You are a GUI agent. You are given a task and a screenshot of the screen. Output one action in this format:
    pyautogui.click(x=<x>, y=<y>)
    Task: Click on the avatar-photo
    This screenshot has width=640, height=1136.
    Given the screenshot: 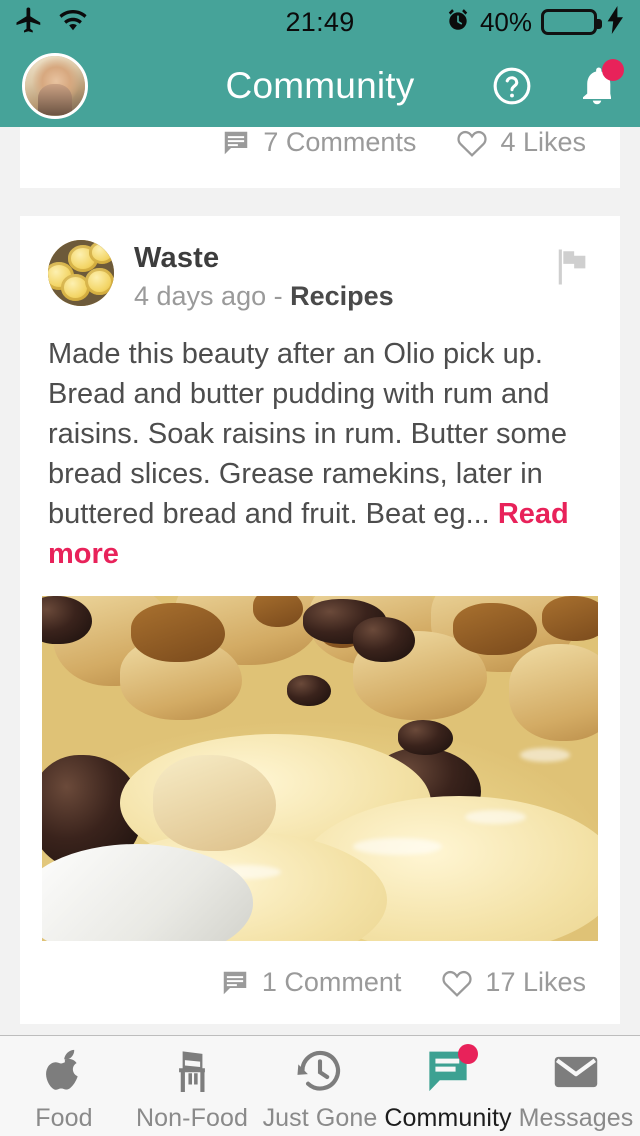 What is the action you would take?
    pyautogui.click(x=55, y=85)
    